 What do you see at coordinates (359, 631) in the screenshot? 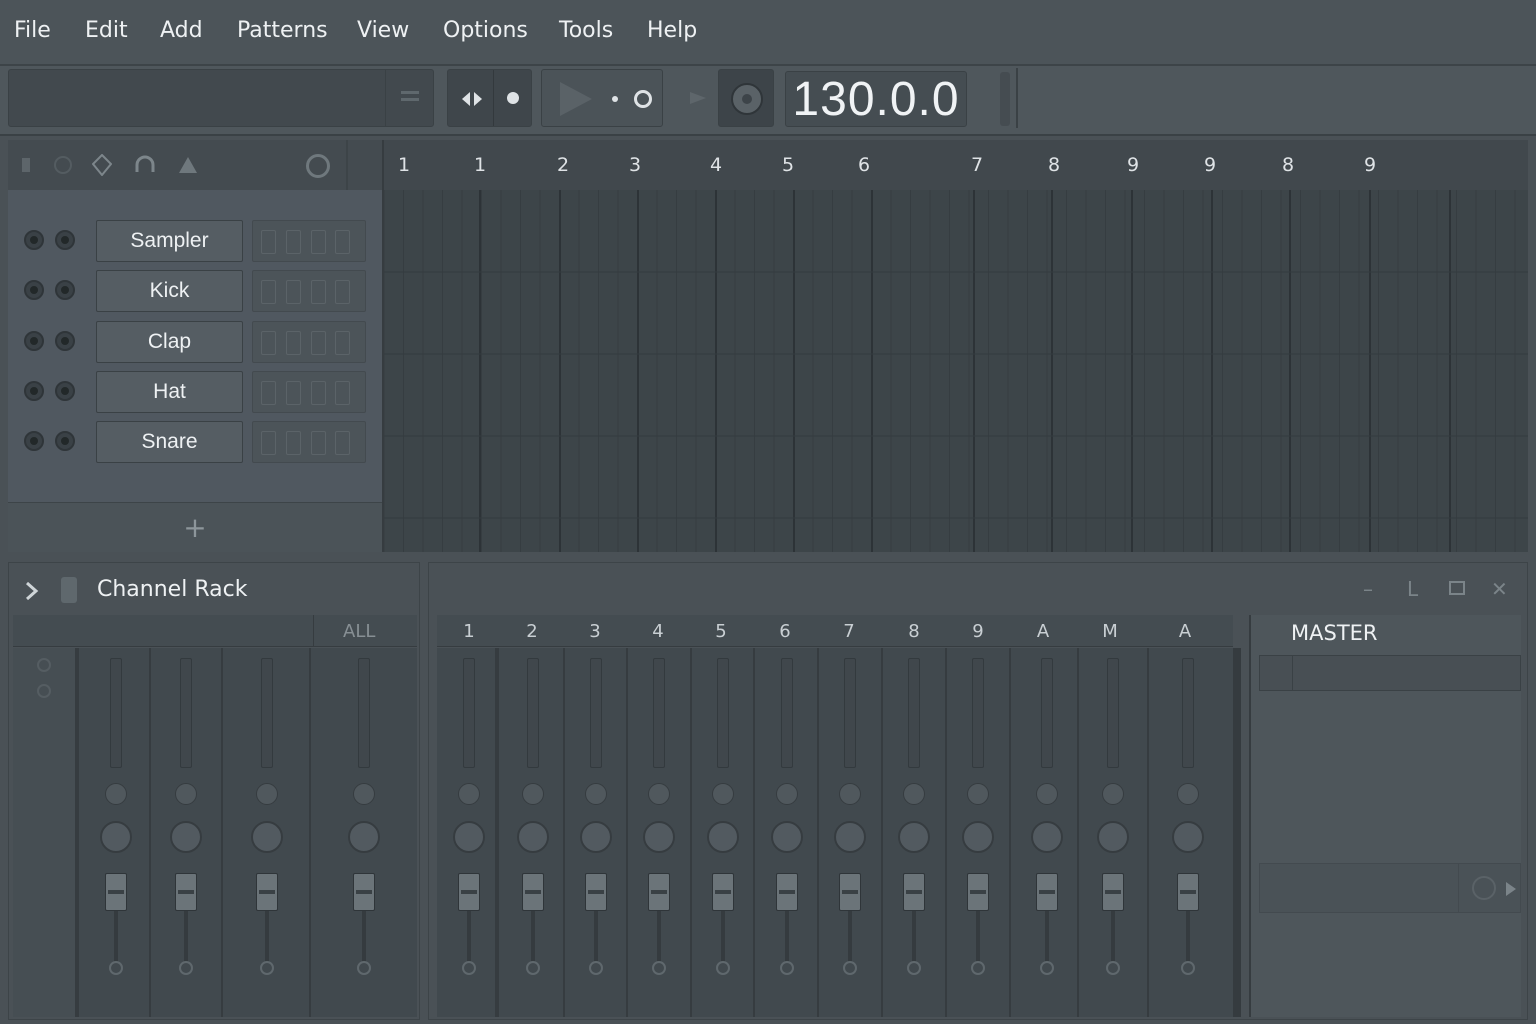
I see `all-filter-label: ALL` at bounding box center [359, 631].